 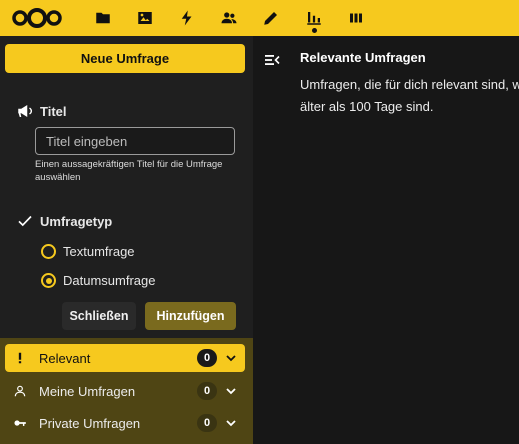 I want to click on page-title: Relevante Umfragen, so click(x=363, y=57).